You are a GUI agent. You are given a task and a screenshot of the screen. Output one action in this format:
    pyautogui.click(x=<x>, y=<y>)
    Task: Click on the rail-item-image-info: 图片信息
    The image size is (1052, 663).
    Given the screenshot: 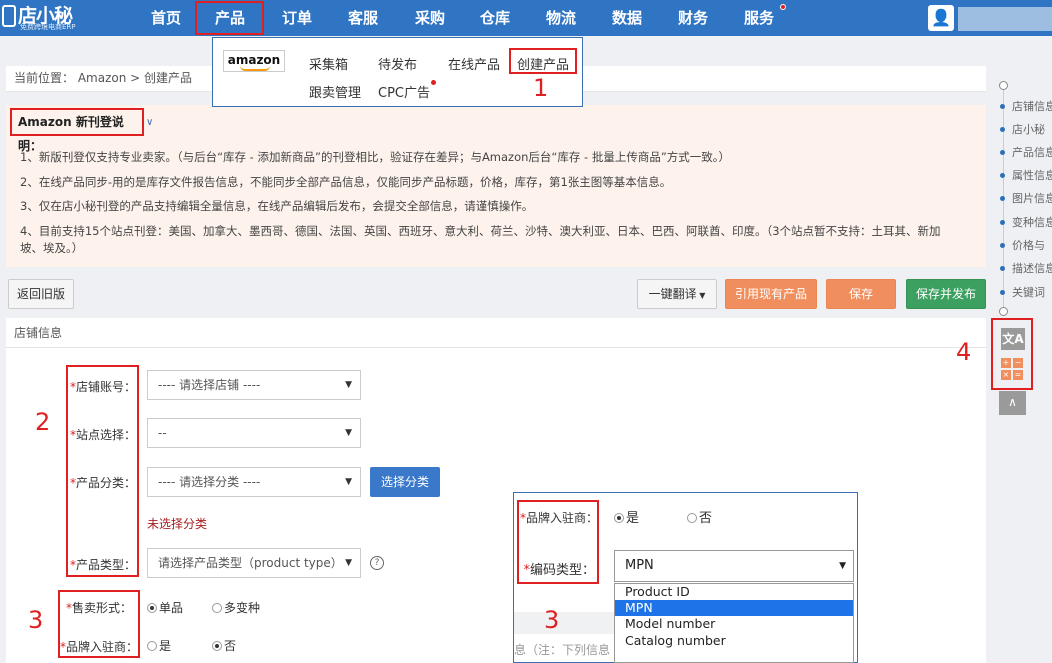 What is the action you would take?
    pyautogui.click(x=1026, y=197)
    